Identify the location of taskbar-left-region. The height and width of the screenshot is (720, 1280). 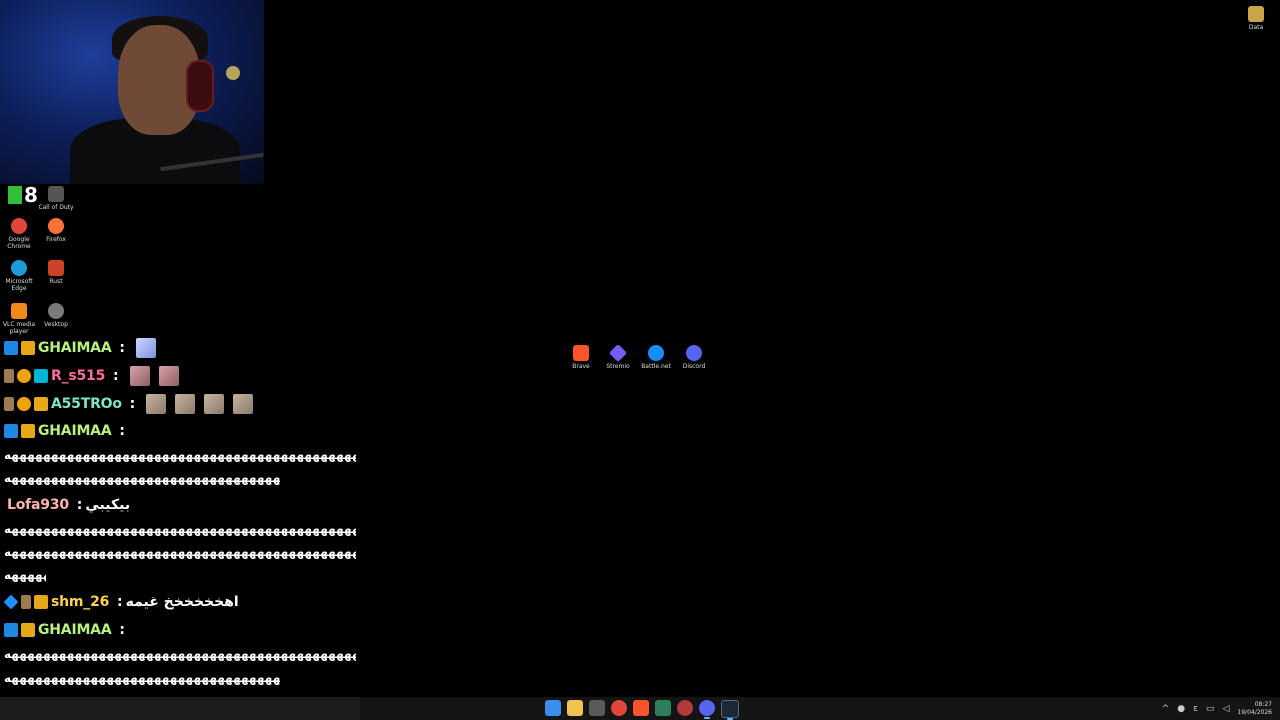
(180, 708).